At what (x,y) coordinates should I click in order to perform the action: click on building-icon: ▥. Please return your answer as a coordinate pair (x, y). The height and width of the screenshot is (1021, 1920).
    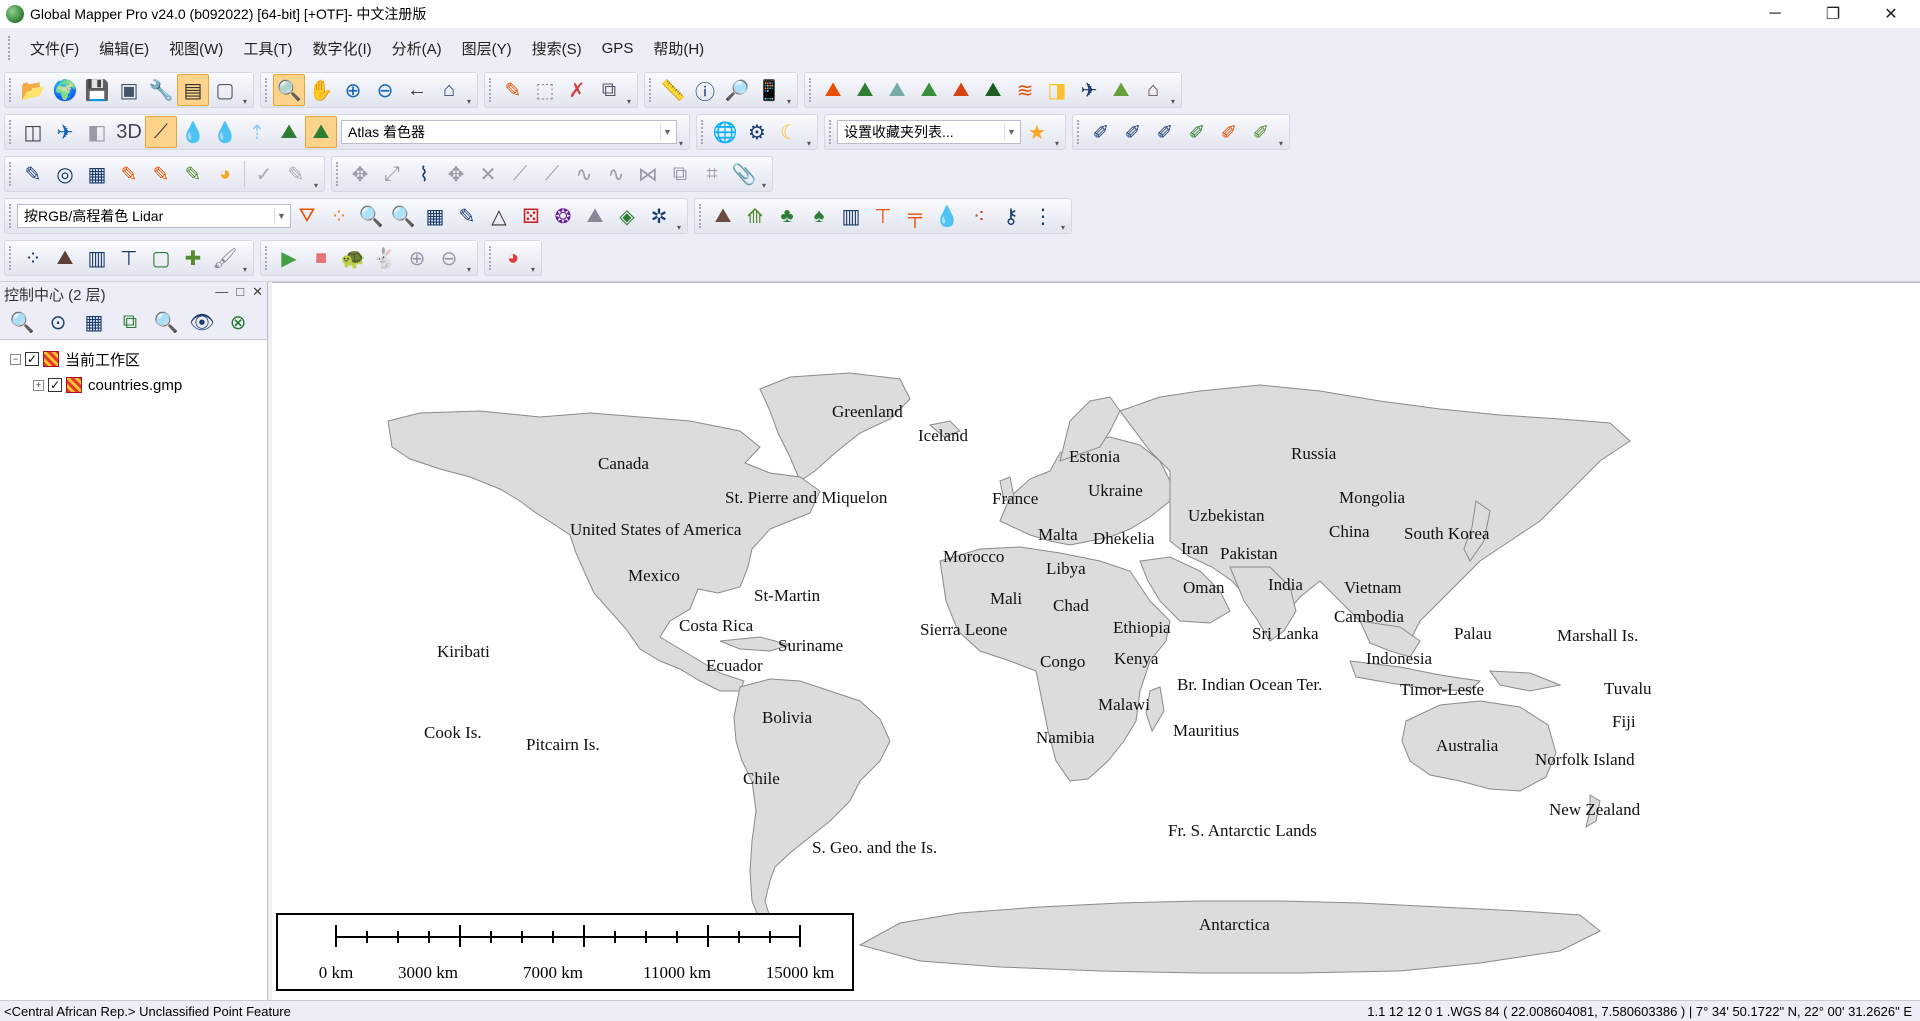
    Looking at the image, I should click on (851, 216).